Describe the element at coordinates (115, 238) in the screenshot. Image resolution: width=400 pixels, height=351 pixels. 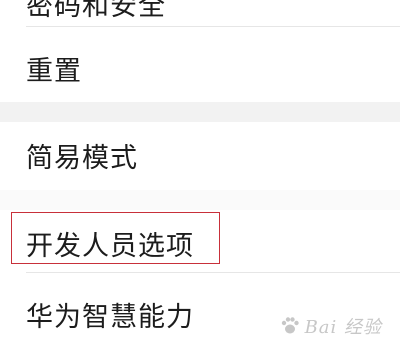
I see `highlight-box` at that location.